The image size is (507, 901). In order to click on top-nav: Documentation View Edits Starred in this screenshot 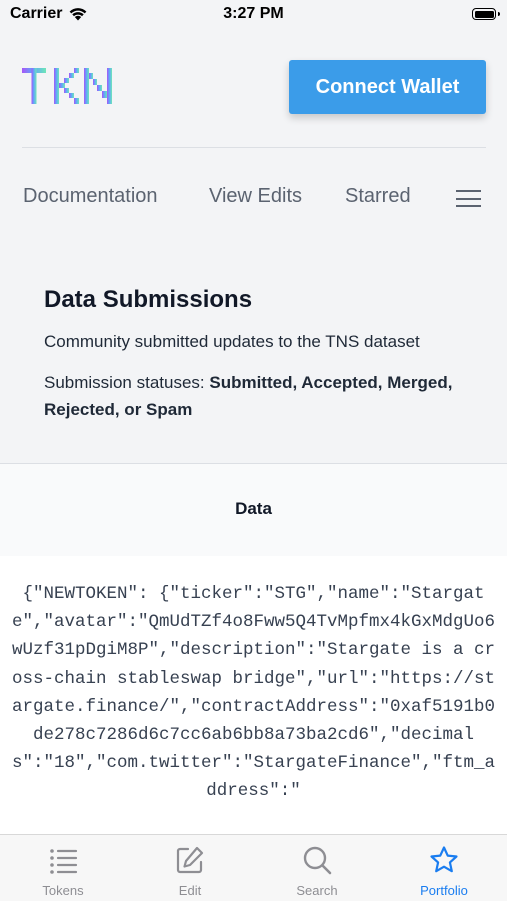, I will do `click(253, 198)`.